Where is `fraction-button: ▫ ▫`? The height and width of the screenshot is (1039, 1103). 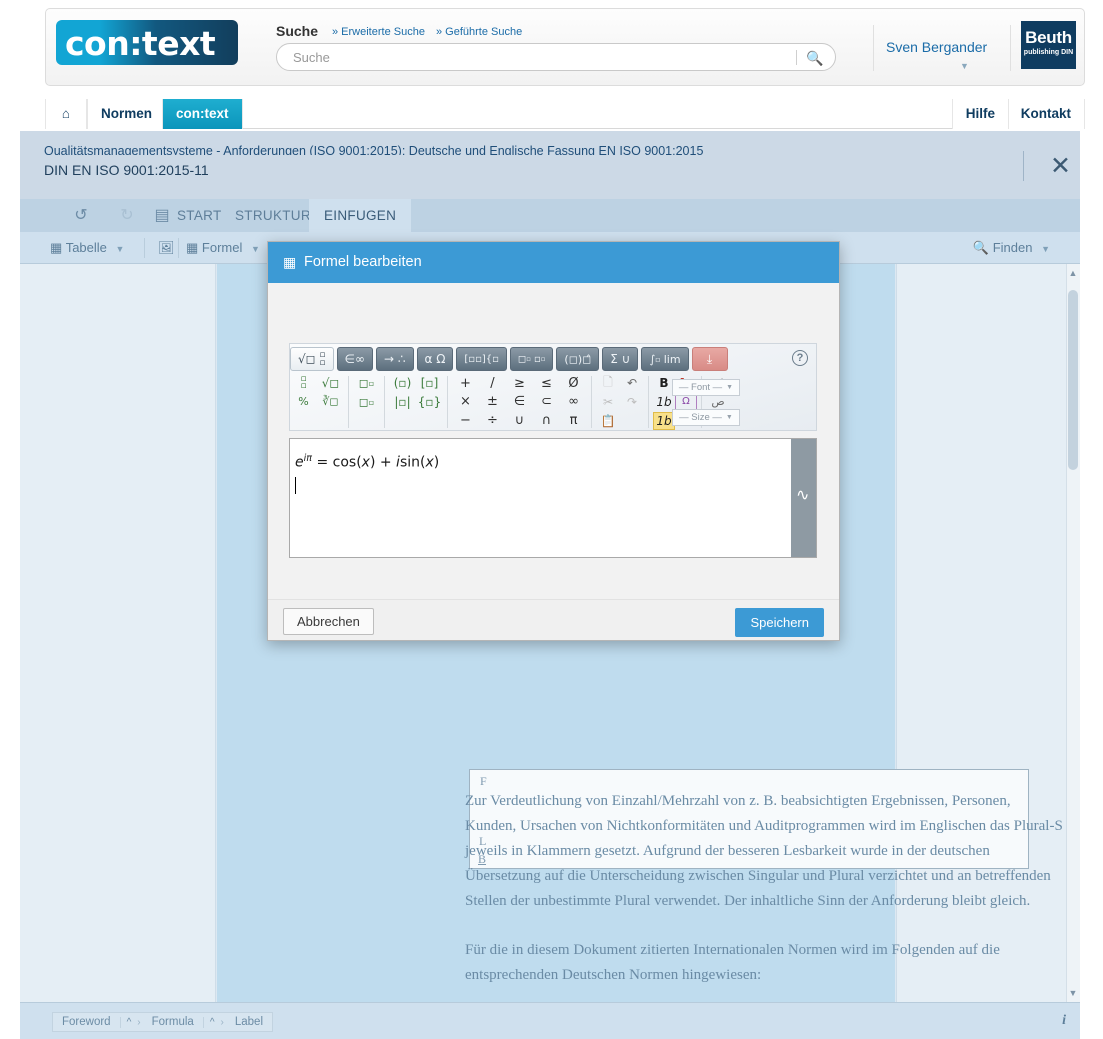
fraction-button: ▫ ▫ is located at coordinates (303, 383).